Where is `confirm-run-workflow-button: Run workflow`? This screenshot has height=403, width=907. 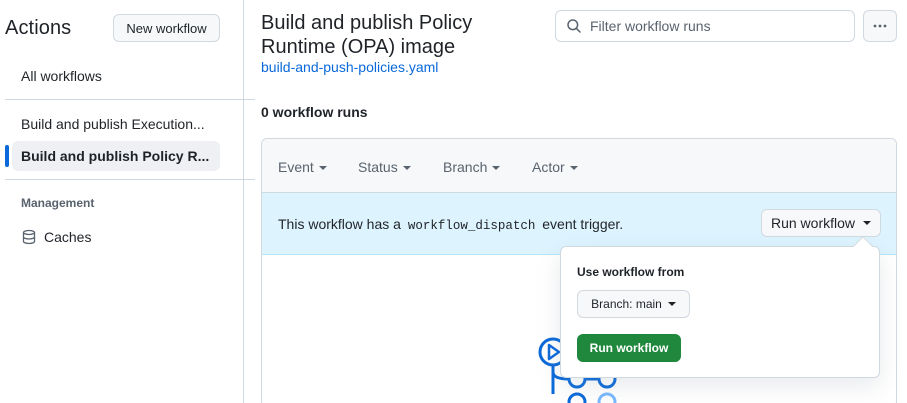
confirm-run-workflow-button: Run workflow is located at coordinates (629, 348).